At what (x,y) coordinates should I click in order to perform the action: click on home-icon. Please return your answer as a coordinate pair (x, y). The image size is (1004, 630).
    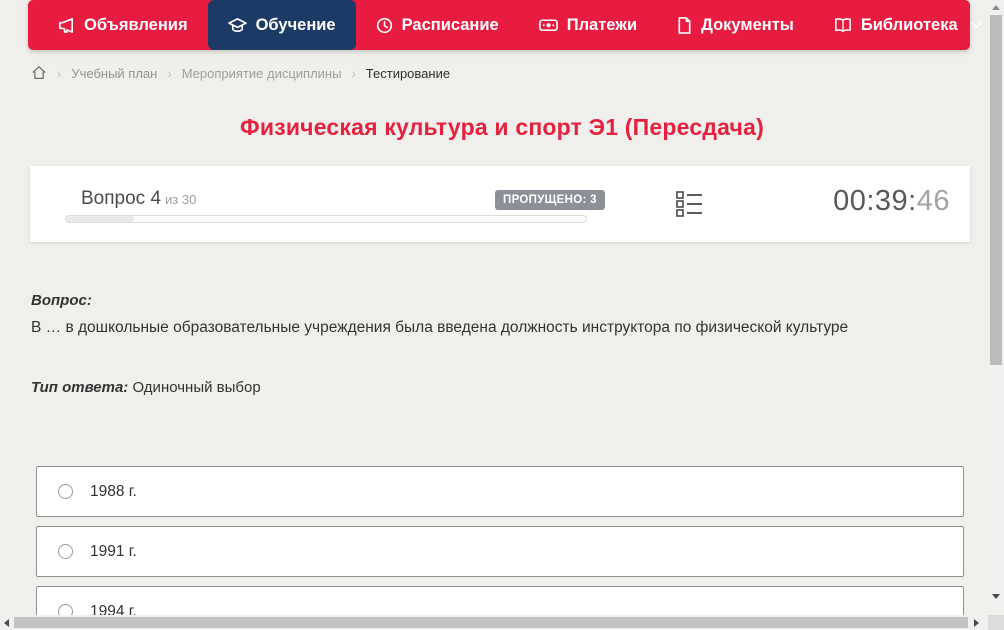
    Looking at the image, I should click on (39, 73).